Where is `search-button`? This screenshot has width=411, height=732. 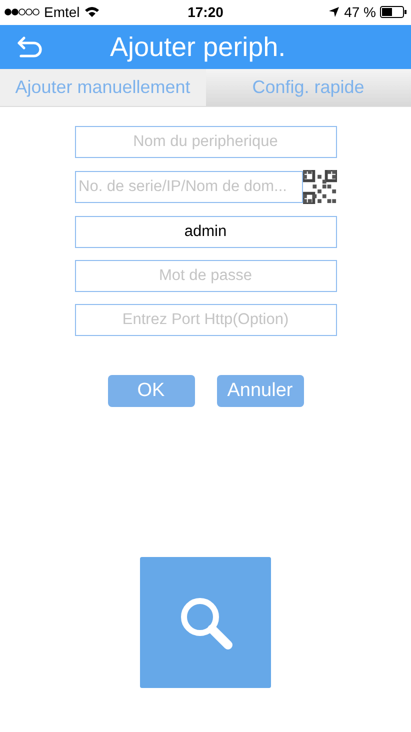 search-button is located at coordinates (205, 622).